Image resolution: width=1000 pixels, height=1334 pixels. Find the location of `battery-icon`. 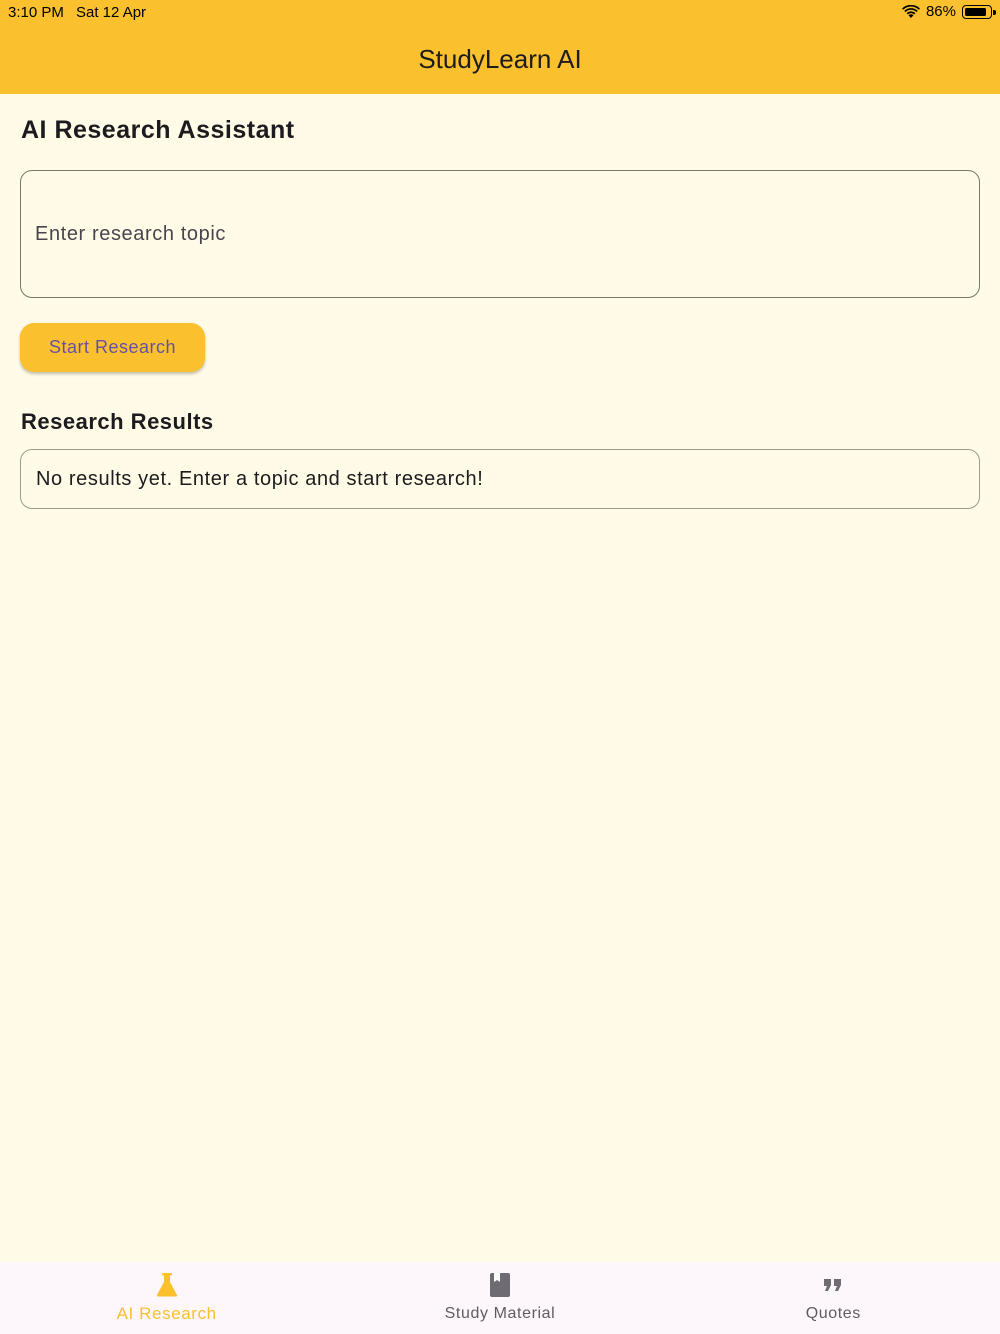

battery-icon is located at coordinates (979, 11).